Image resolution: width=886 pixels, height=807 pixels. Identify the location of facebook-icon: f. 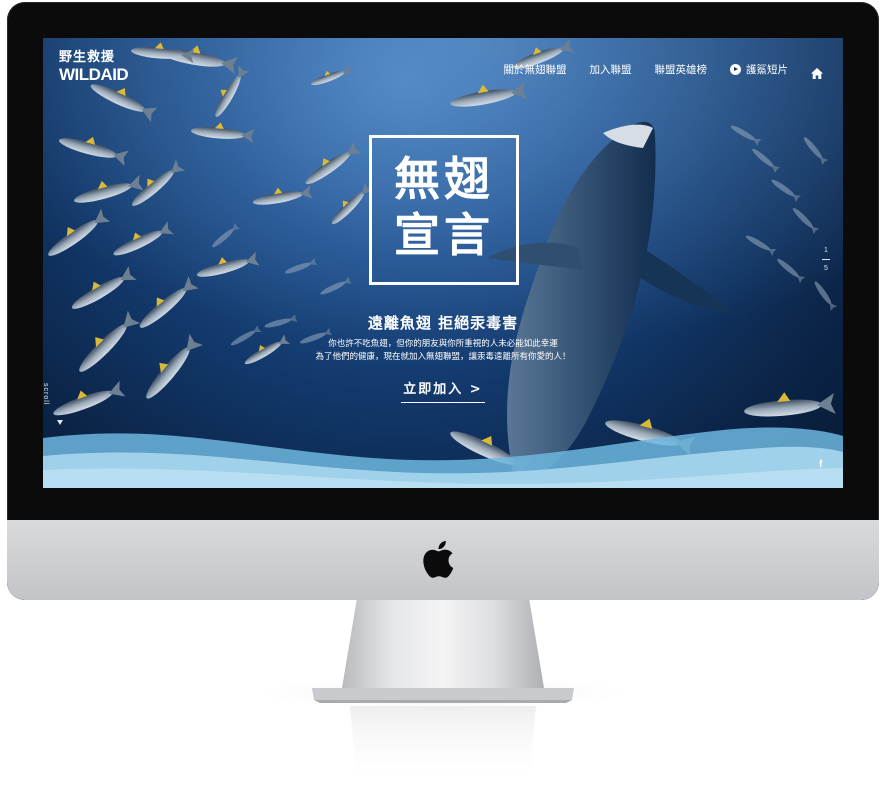
(820, 464).